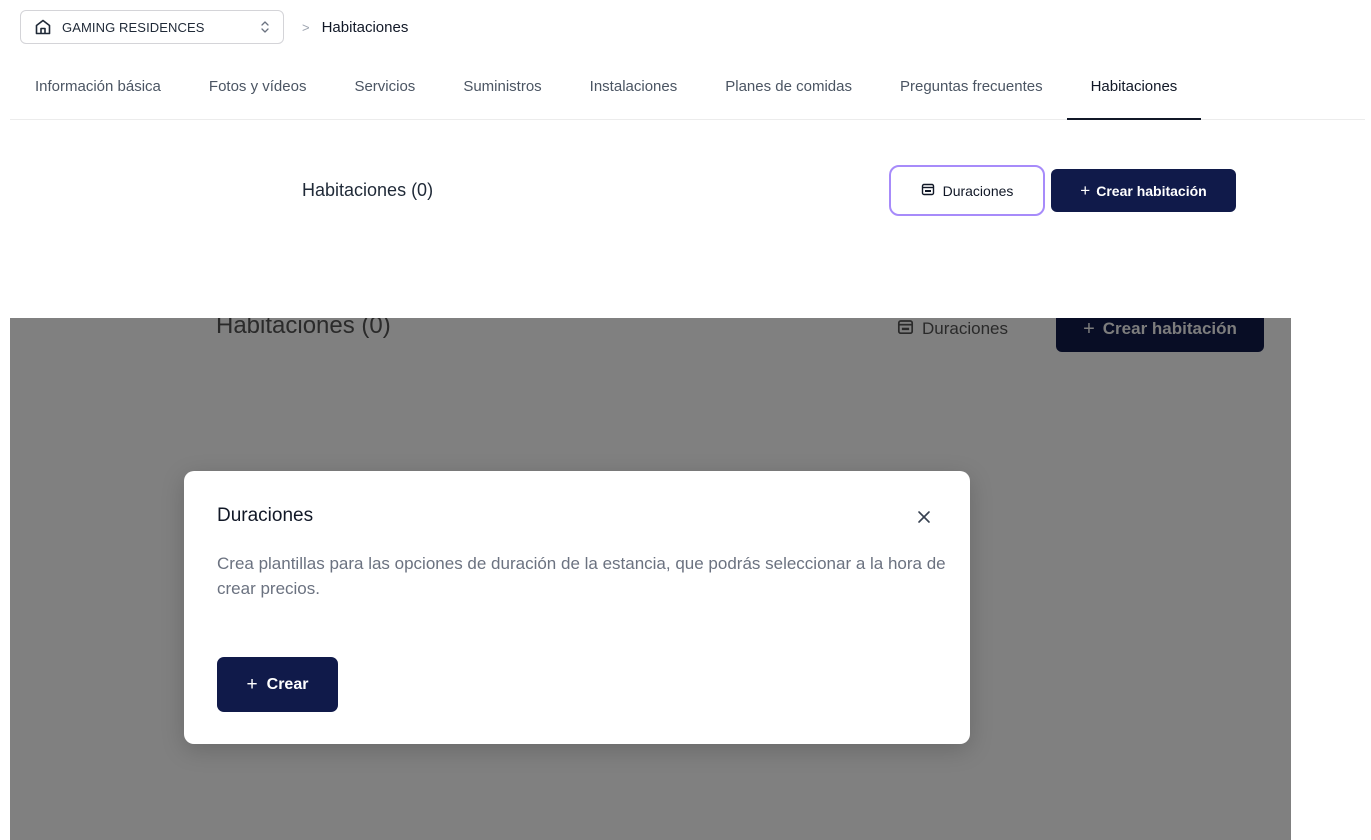 This screenshot has width=1371, height=840. What do you see at coordinates (368, 190) in the screenshot?
I see `page-title: Habitaciones (0)` at bounding box center [368, 190].